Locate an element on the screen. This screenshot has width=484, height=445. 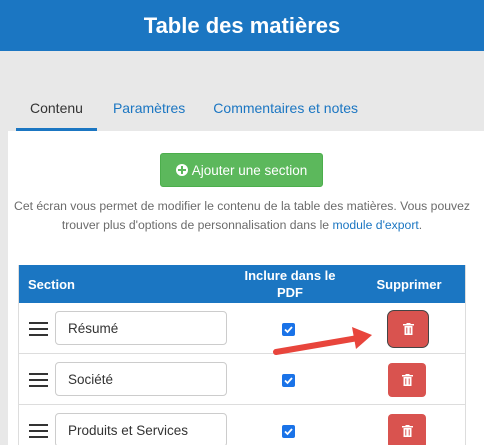
description-suffix: . is located at coordinates (420, 225).